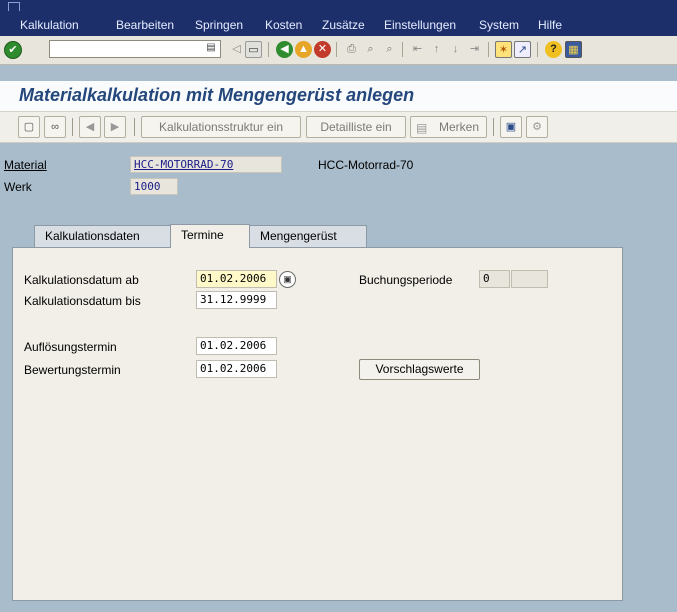  I want to click on merken-label: Merken, so click(459, 127).